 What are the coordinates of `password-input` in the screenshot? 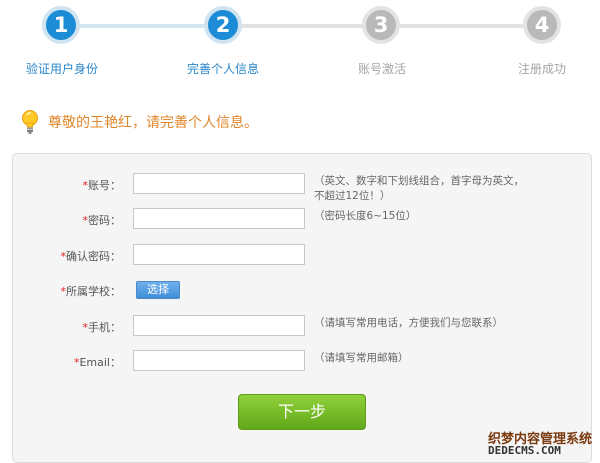 It's located at (219, 218).